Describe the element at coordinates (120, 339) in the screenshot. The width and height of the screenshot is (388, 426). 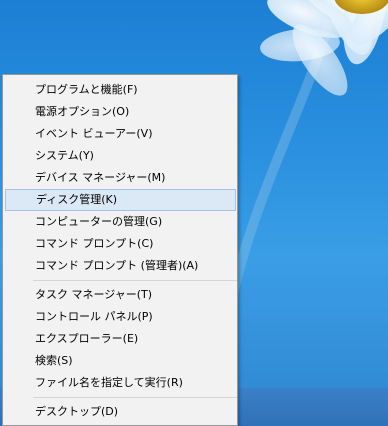
I see `menu-item-explorer: エクスプローラー(E)` at that location.